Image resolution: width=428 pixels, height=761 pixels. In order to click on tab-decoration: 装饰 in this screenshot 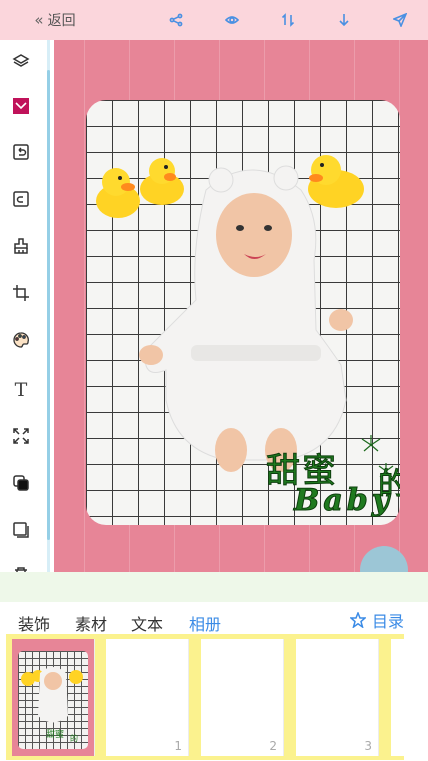, I will do `click(34, 623)`.